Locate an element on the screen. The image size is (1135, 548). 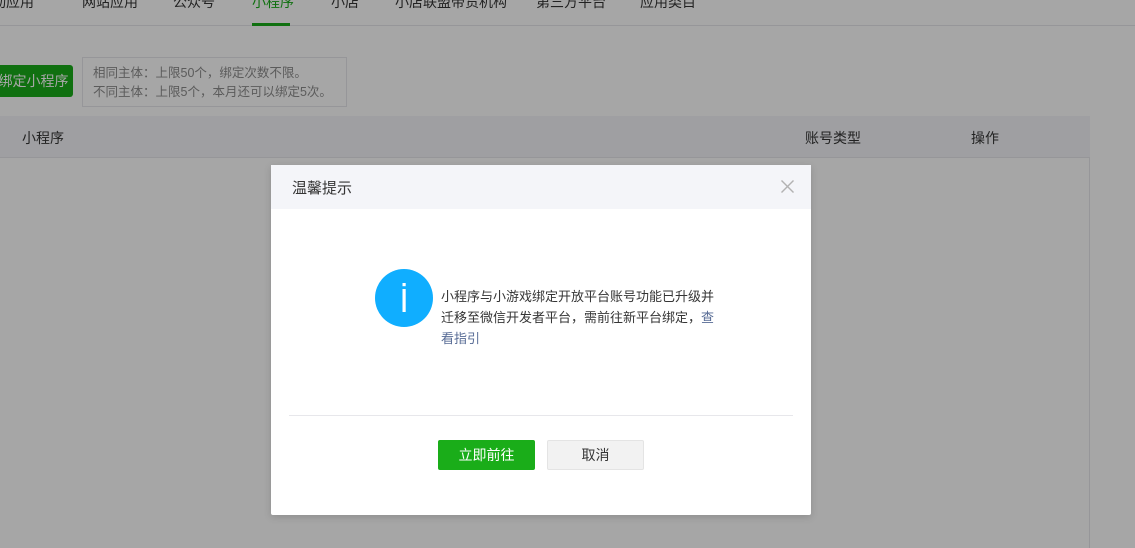
dialog-divider is located at coordinates (541, 415).